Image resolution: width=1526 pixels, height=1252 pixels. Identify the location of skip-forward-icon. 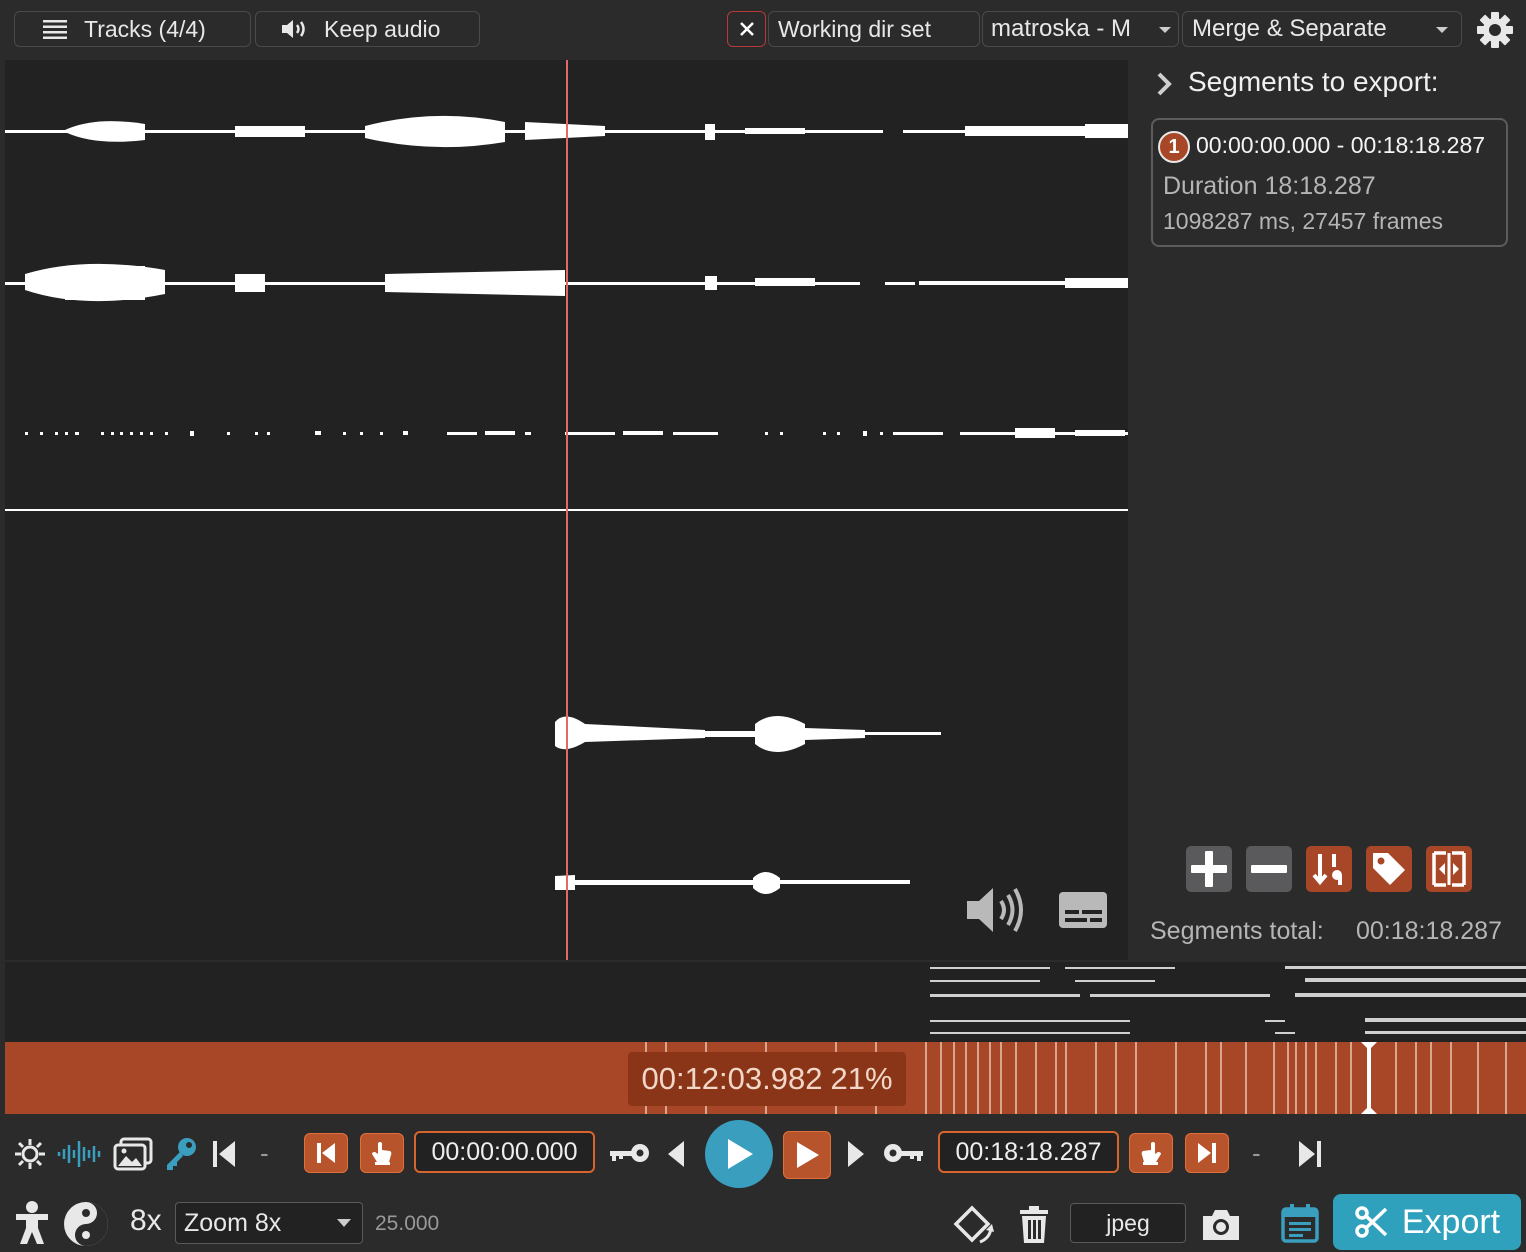
(1207, 1153).